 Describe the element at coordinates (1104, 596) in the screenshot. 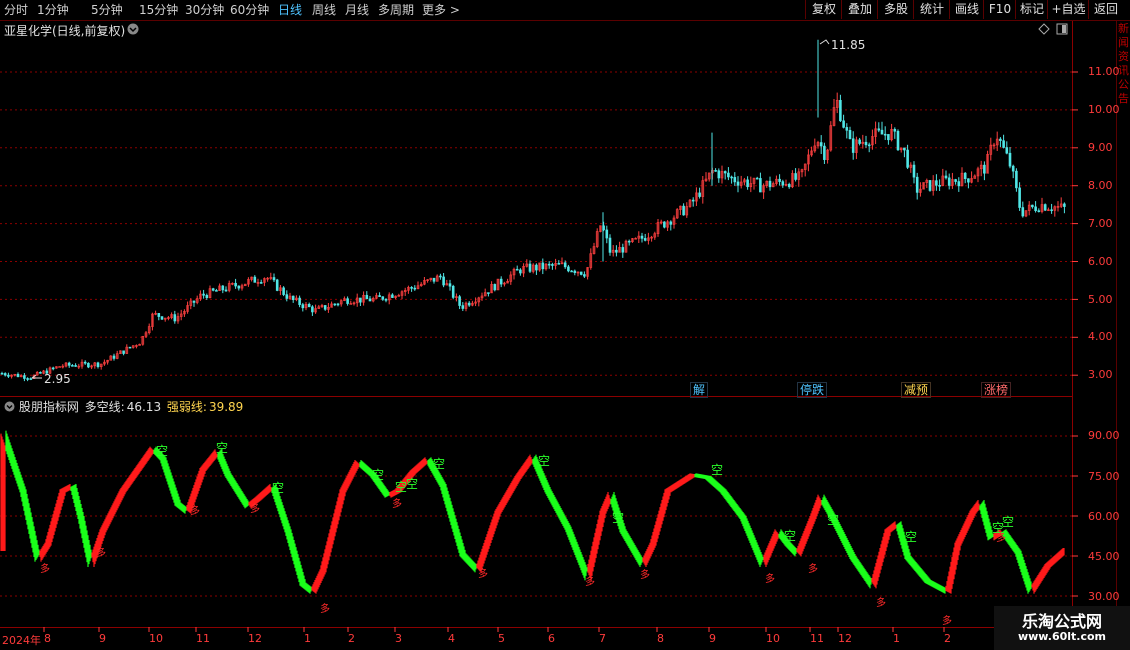

I see `indicator-tick: 30.00` at that location.